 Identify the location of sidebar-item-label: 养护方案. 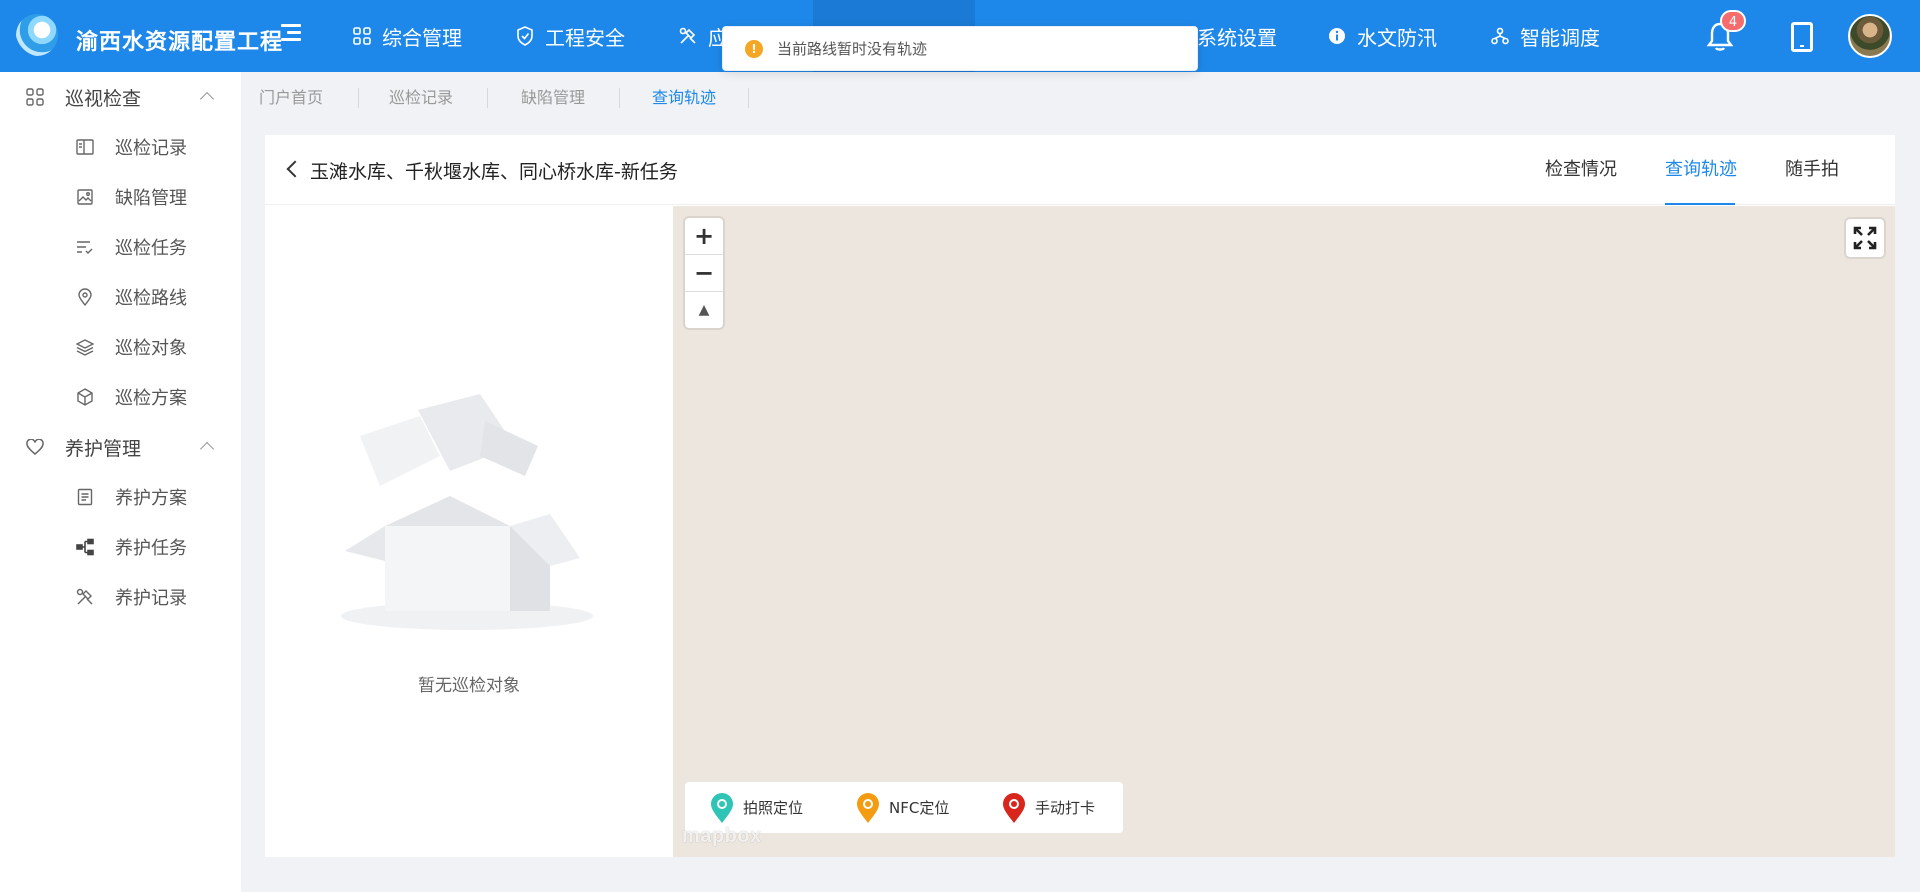
(151, 498).